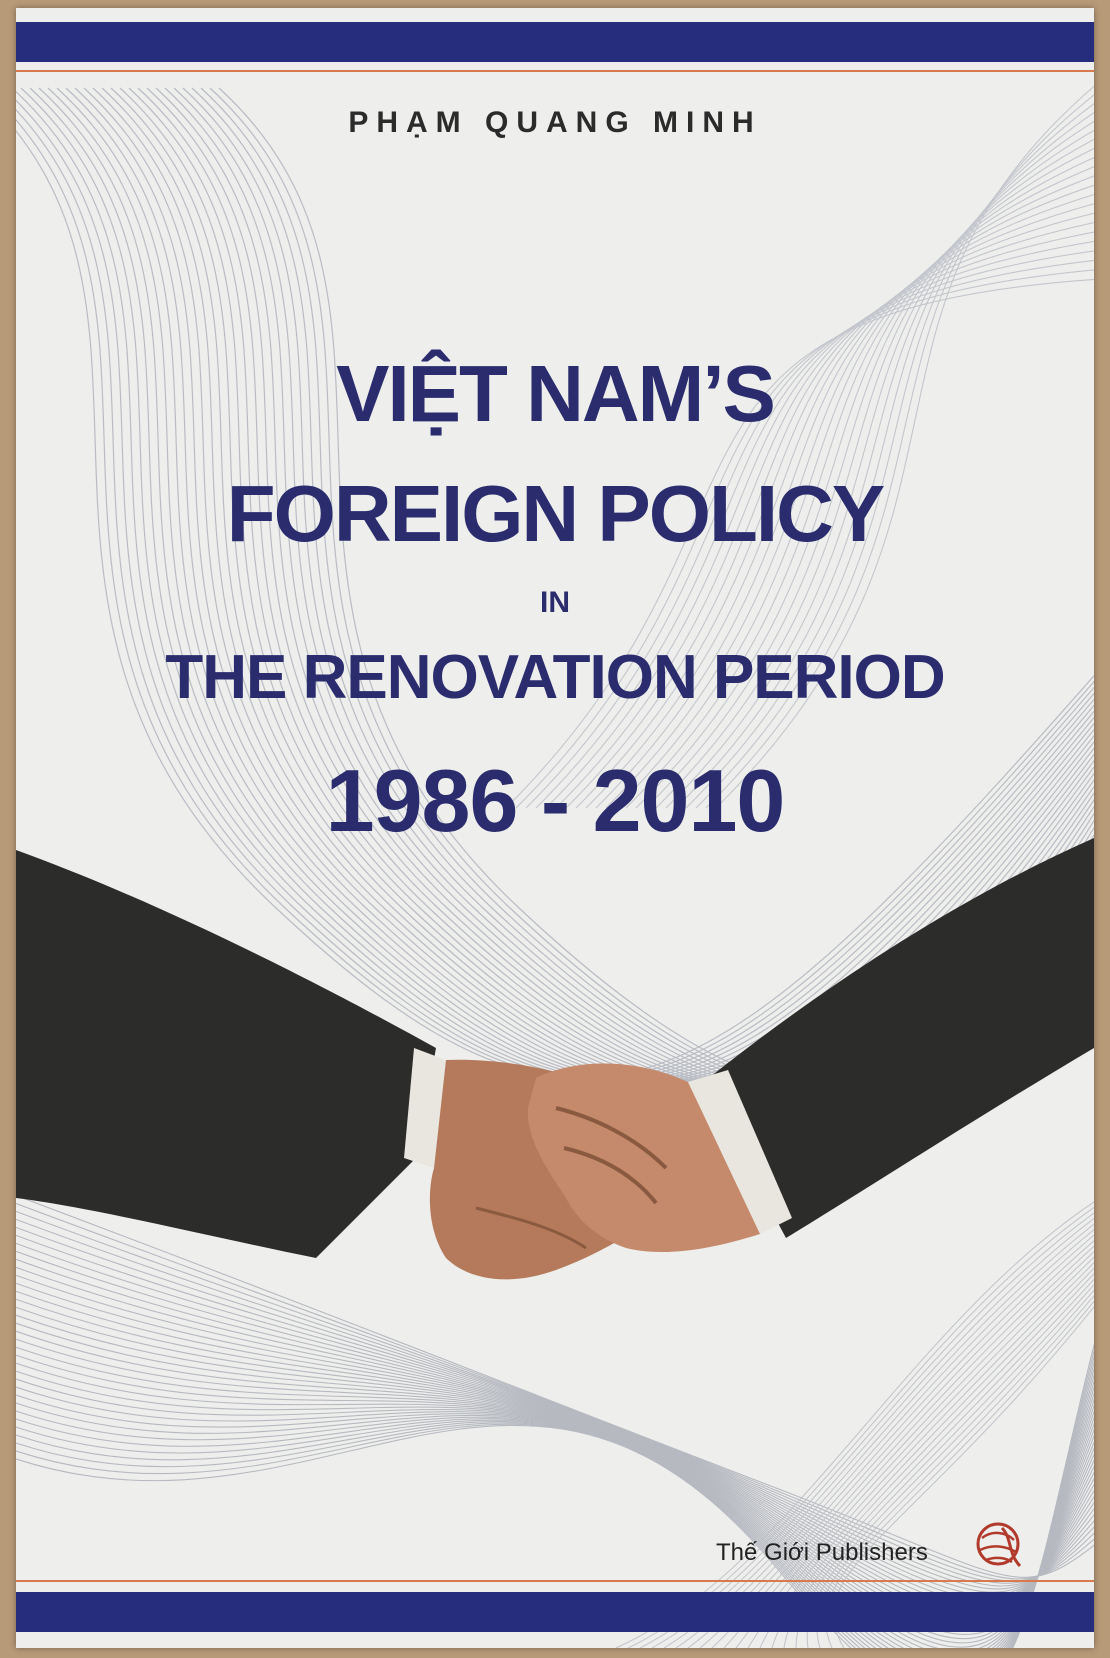  What do you see at coordinates (999, 1545) in the screenshot?
I see `publisher-logo-icon` at bounding box center [999, 1545].